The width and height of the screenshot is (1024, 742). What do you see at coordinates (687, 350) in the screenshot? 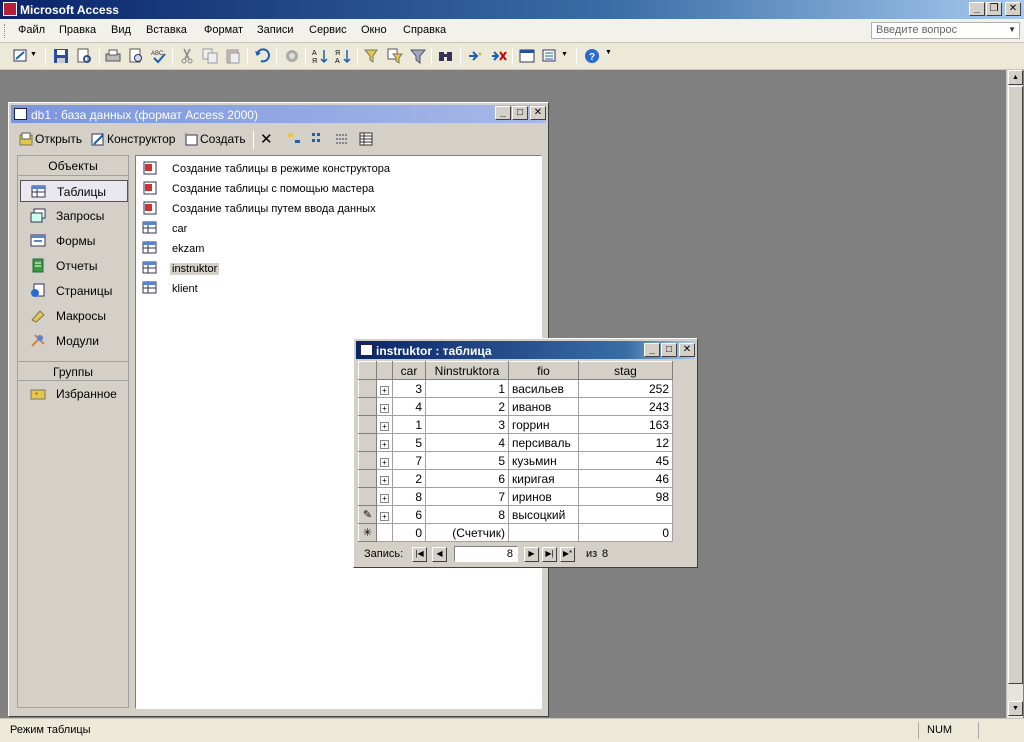
I see `table-close-button: ✕` at bounding box center [687, 350].